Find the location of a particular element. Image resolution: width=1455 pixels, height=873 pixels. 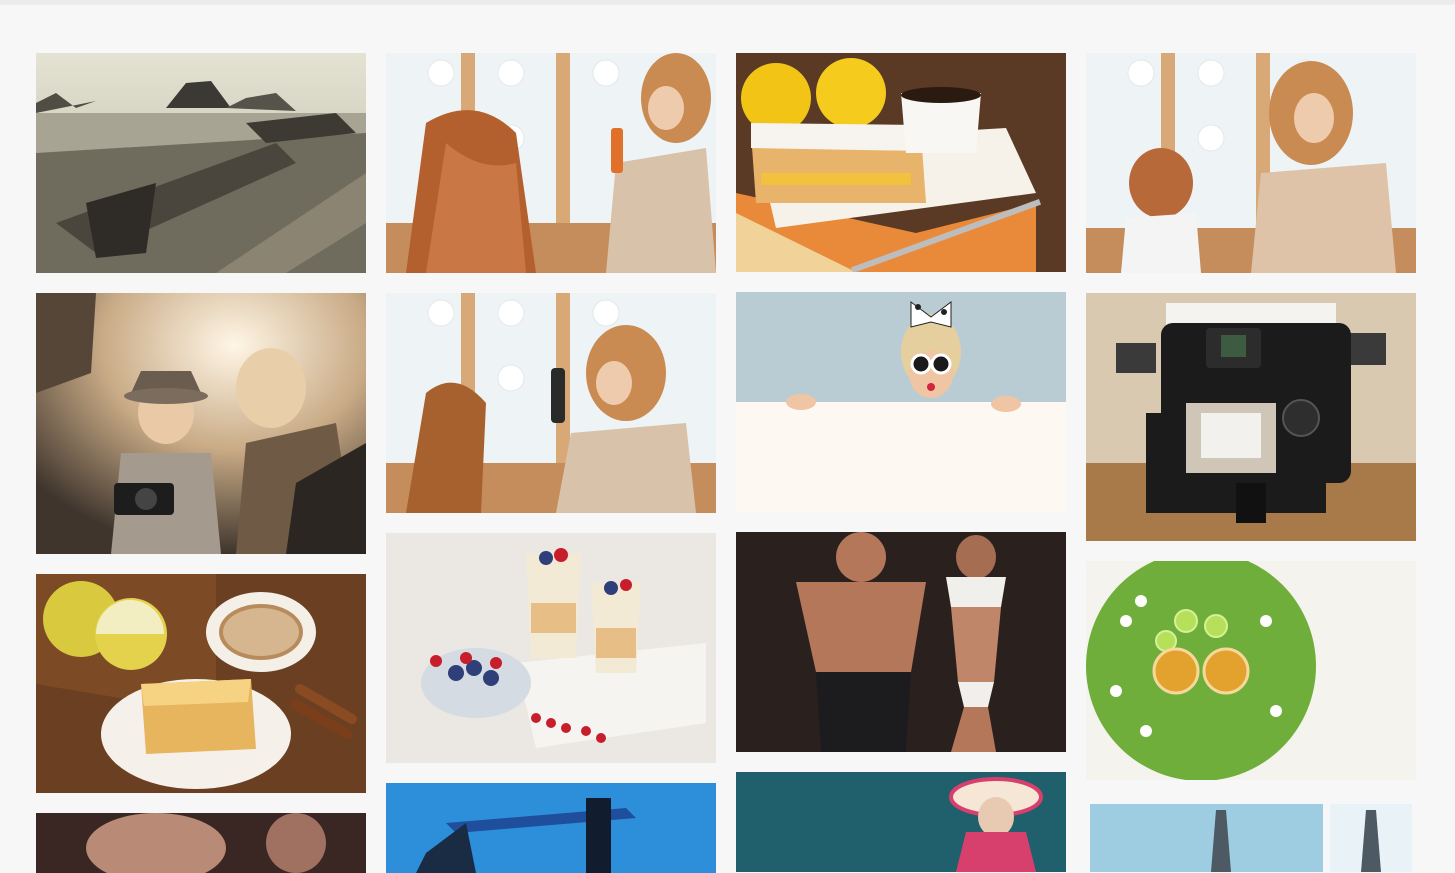

gallery-item-child-photographer is located at coordinates (201, 423).